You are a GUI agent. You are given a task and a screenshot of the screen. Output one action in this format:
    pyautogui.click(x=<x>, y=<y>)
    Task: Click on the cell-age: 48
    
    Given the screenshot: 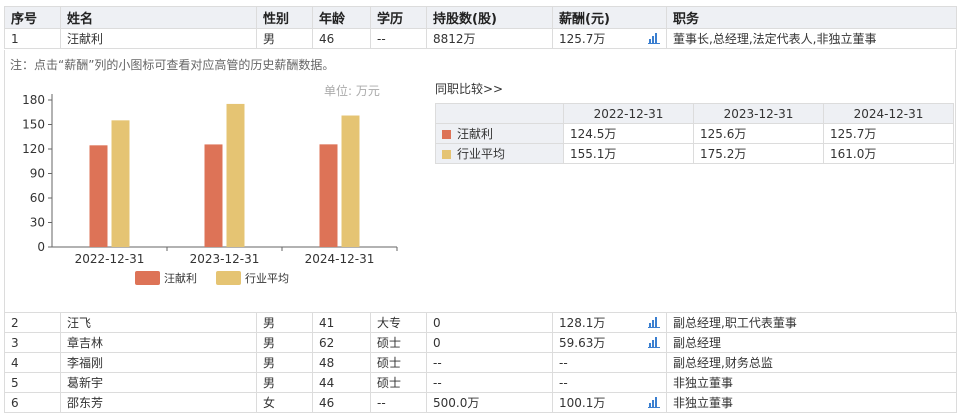 What is the action you would take?
    pyautogui.click(x=341, y=362)
    